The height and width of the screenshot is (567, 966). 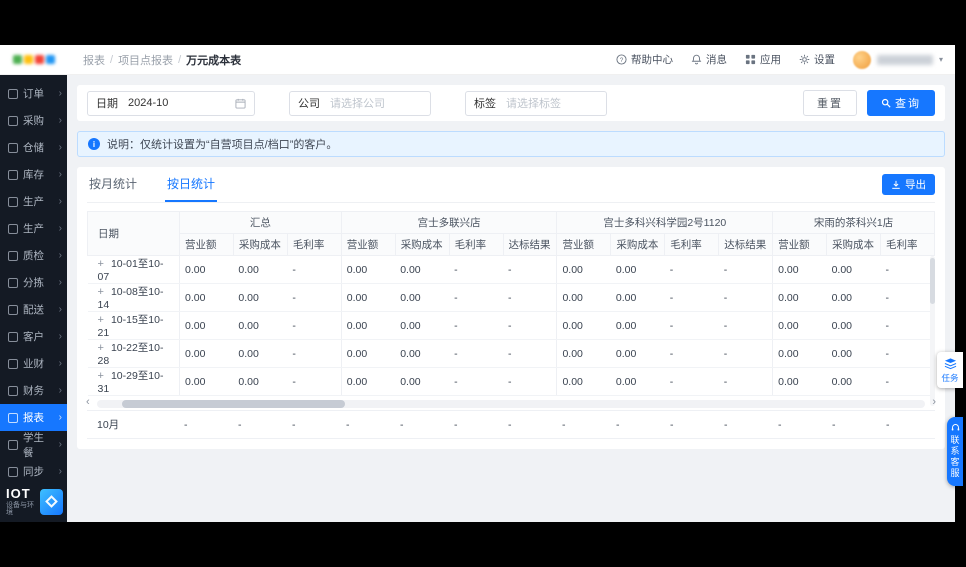 I want to click on scroll-track, so click(x=511, y=404).